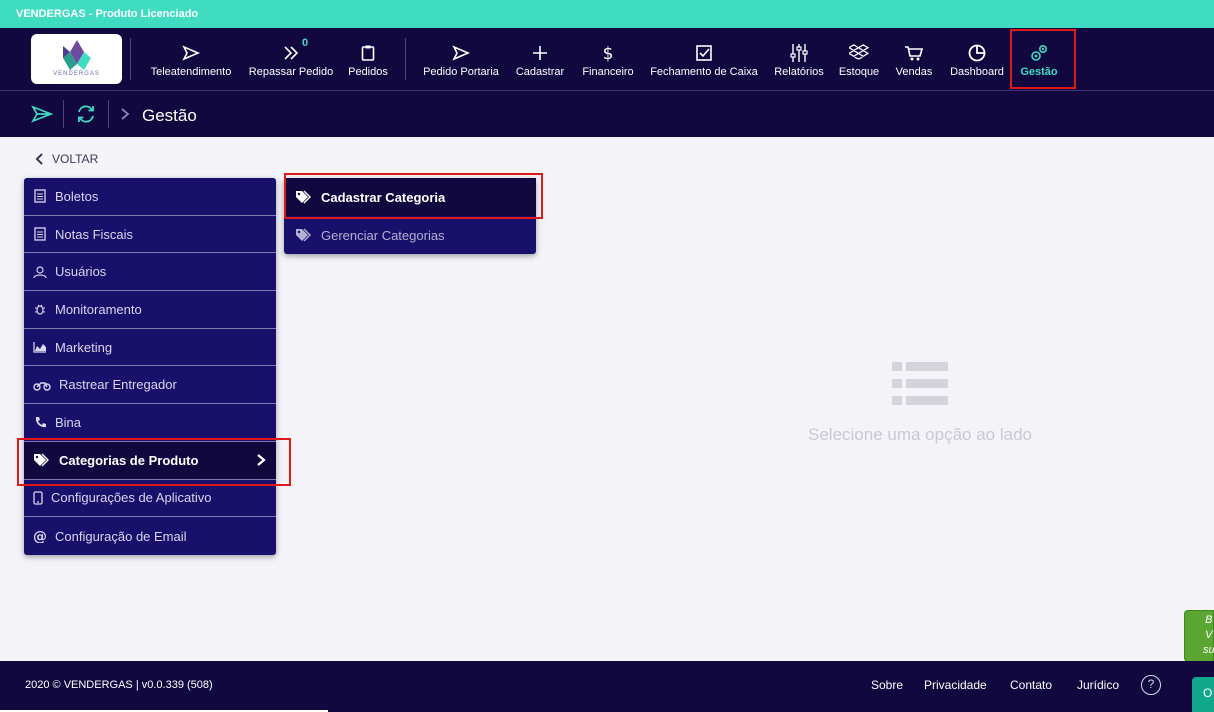  What do you see at coordinates (368, 62) in the screenshot?
I see `nav-pedidos: Pedidos` at bounding box center [368, 62].